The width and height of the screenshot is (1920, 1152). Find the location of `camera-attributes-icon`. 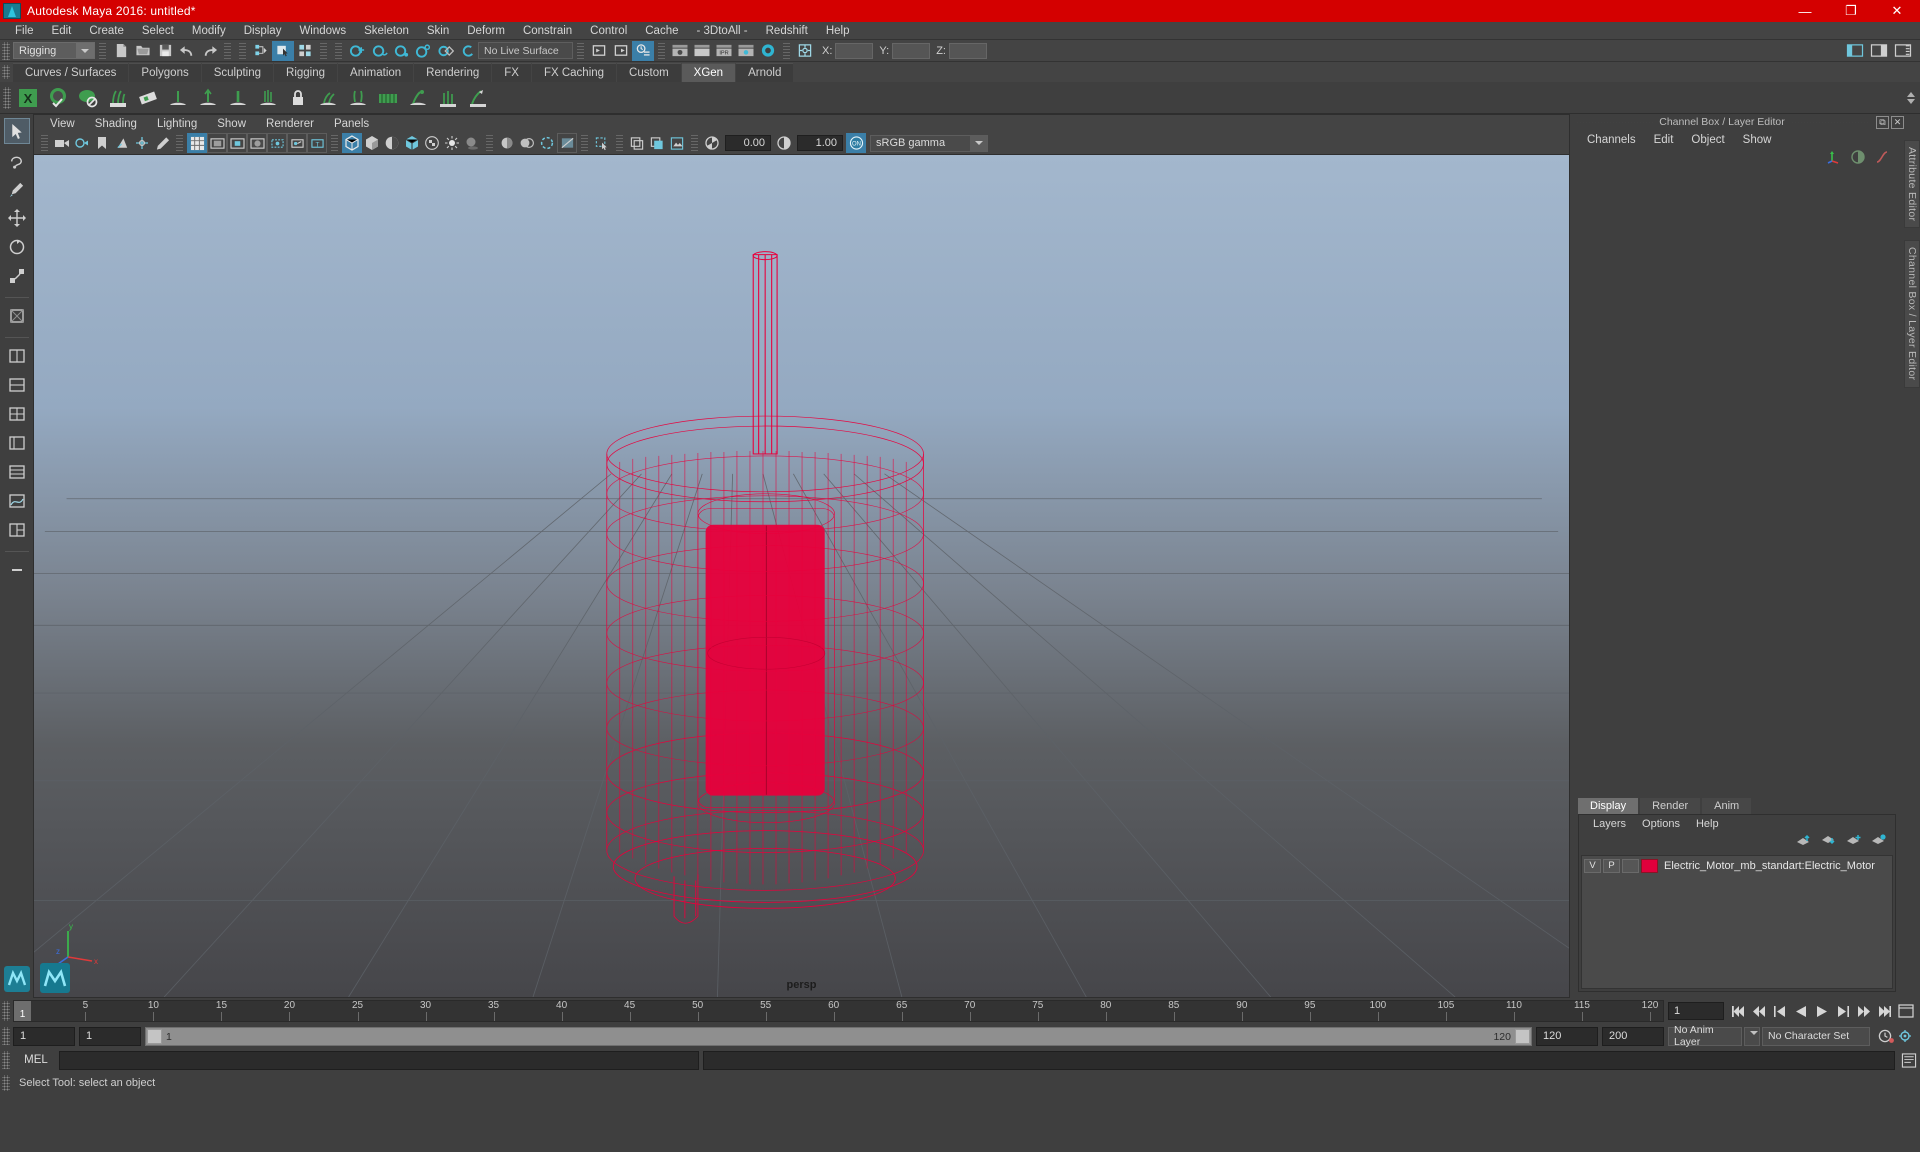

camera-attributes-icon is located at coordinates (82, 143).